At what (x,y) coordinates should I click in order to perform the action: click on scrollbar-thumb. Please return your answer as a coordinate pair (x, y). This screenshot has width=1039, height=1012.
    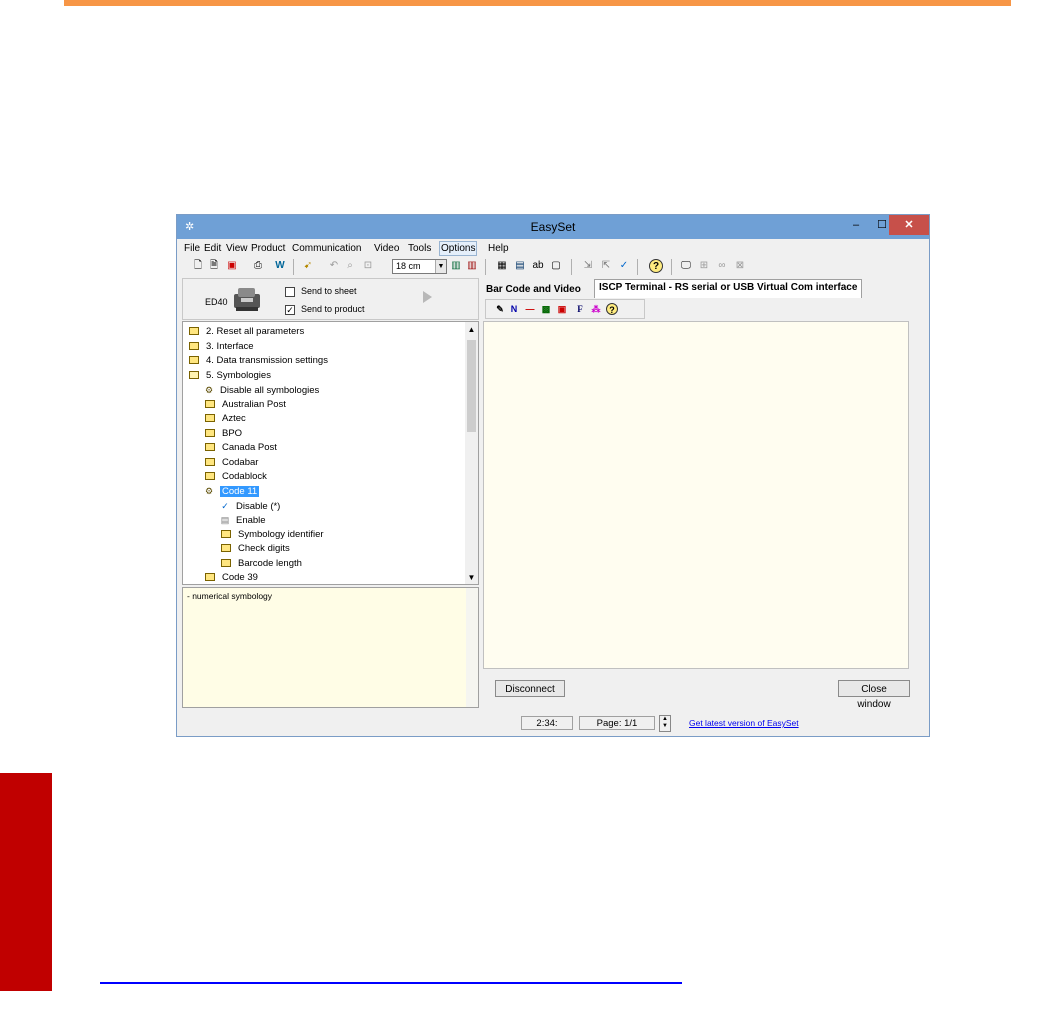
    Looking at the image, I should click on (471, 386).